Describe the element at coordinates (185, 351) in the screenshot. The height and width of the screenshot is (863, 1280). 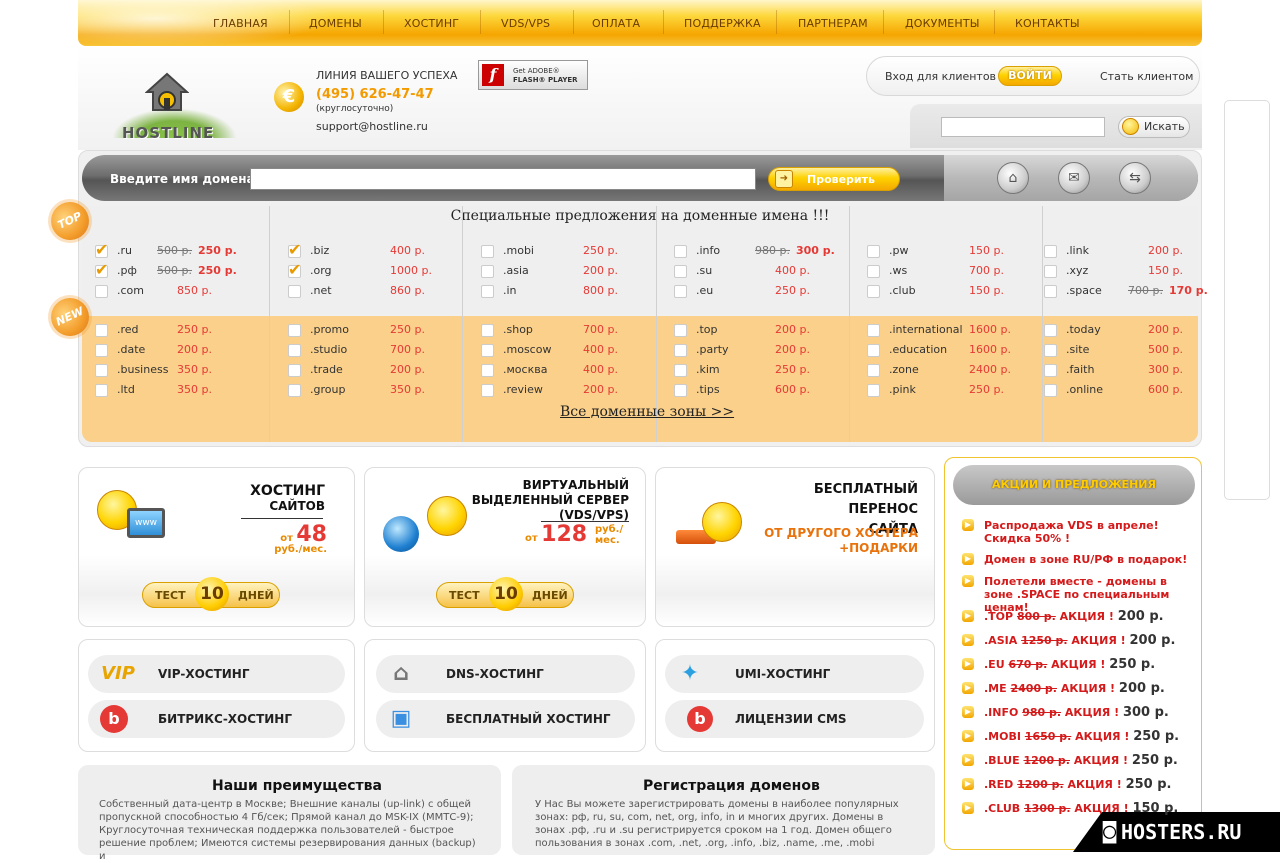
I see `domain-row: .date 200 р.` at that location.